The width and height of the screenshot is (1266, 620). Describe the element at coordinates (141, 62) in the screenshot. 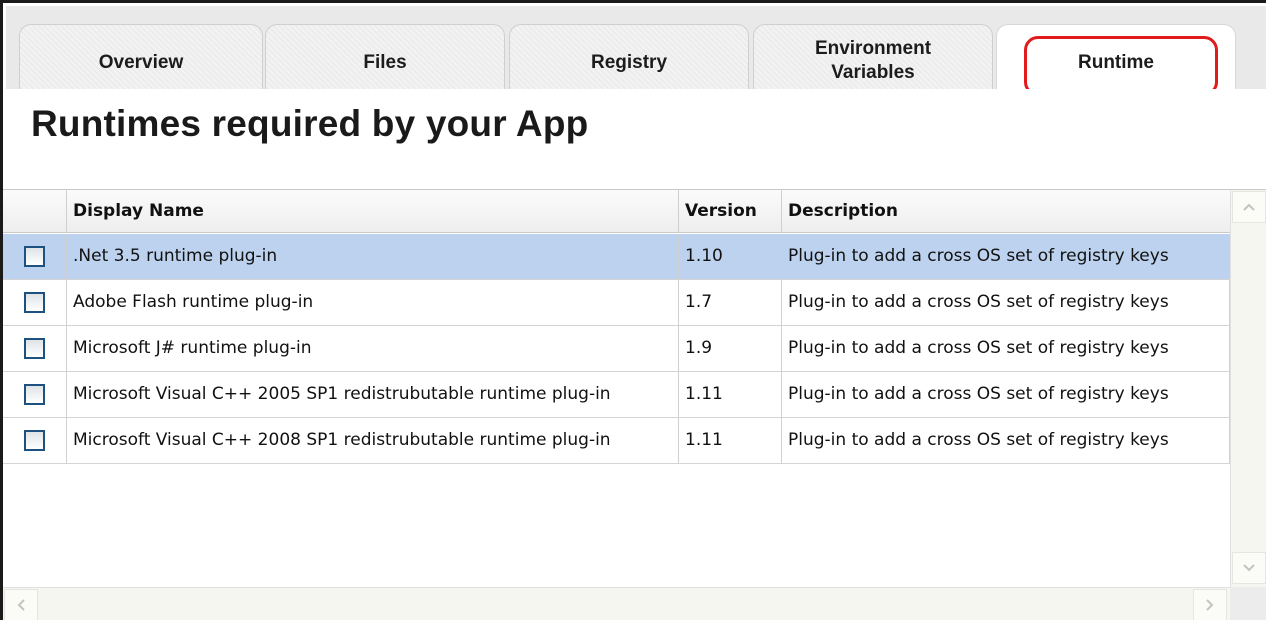

I see `tab-label: Overview` at that location.